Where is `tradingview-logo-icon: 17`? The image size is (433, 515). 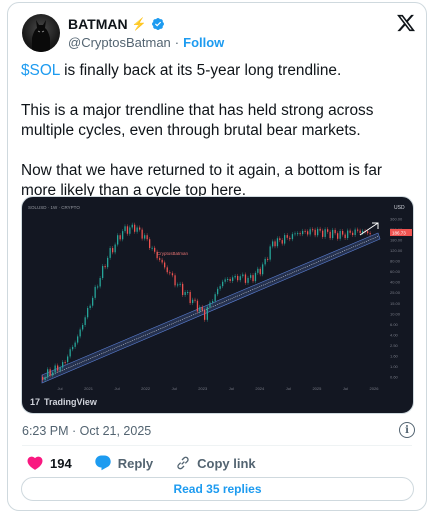 tradingview-logo-icon: 17 is located at coordinates (35, 402).